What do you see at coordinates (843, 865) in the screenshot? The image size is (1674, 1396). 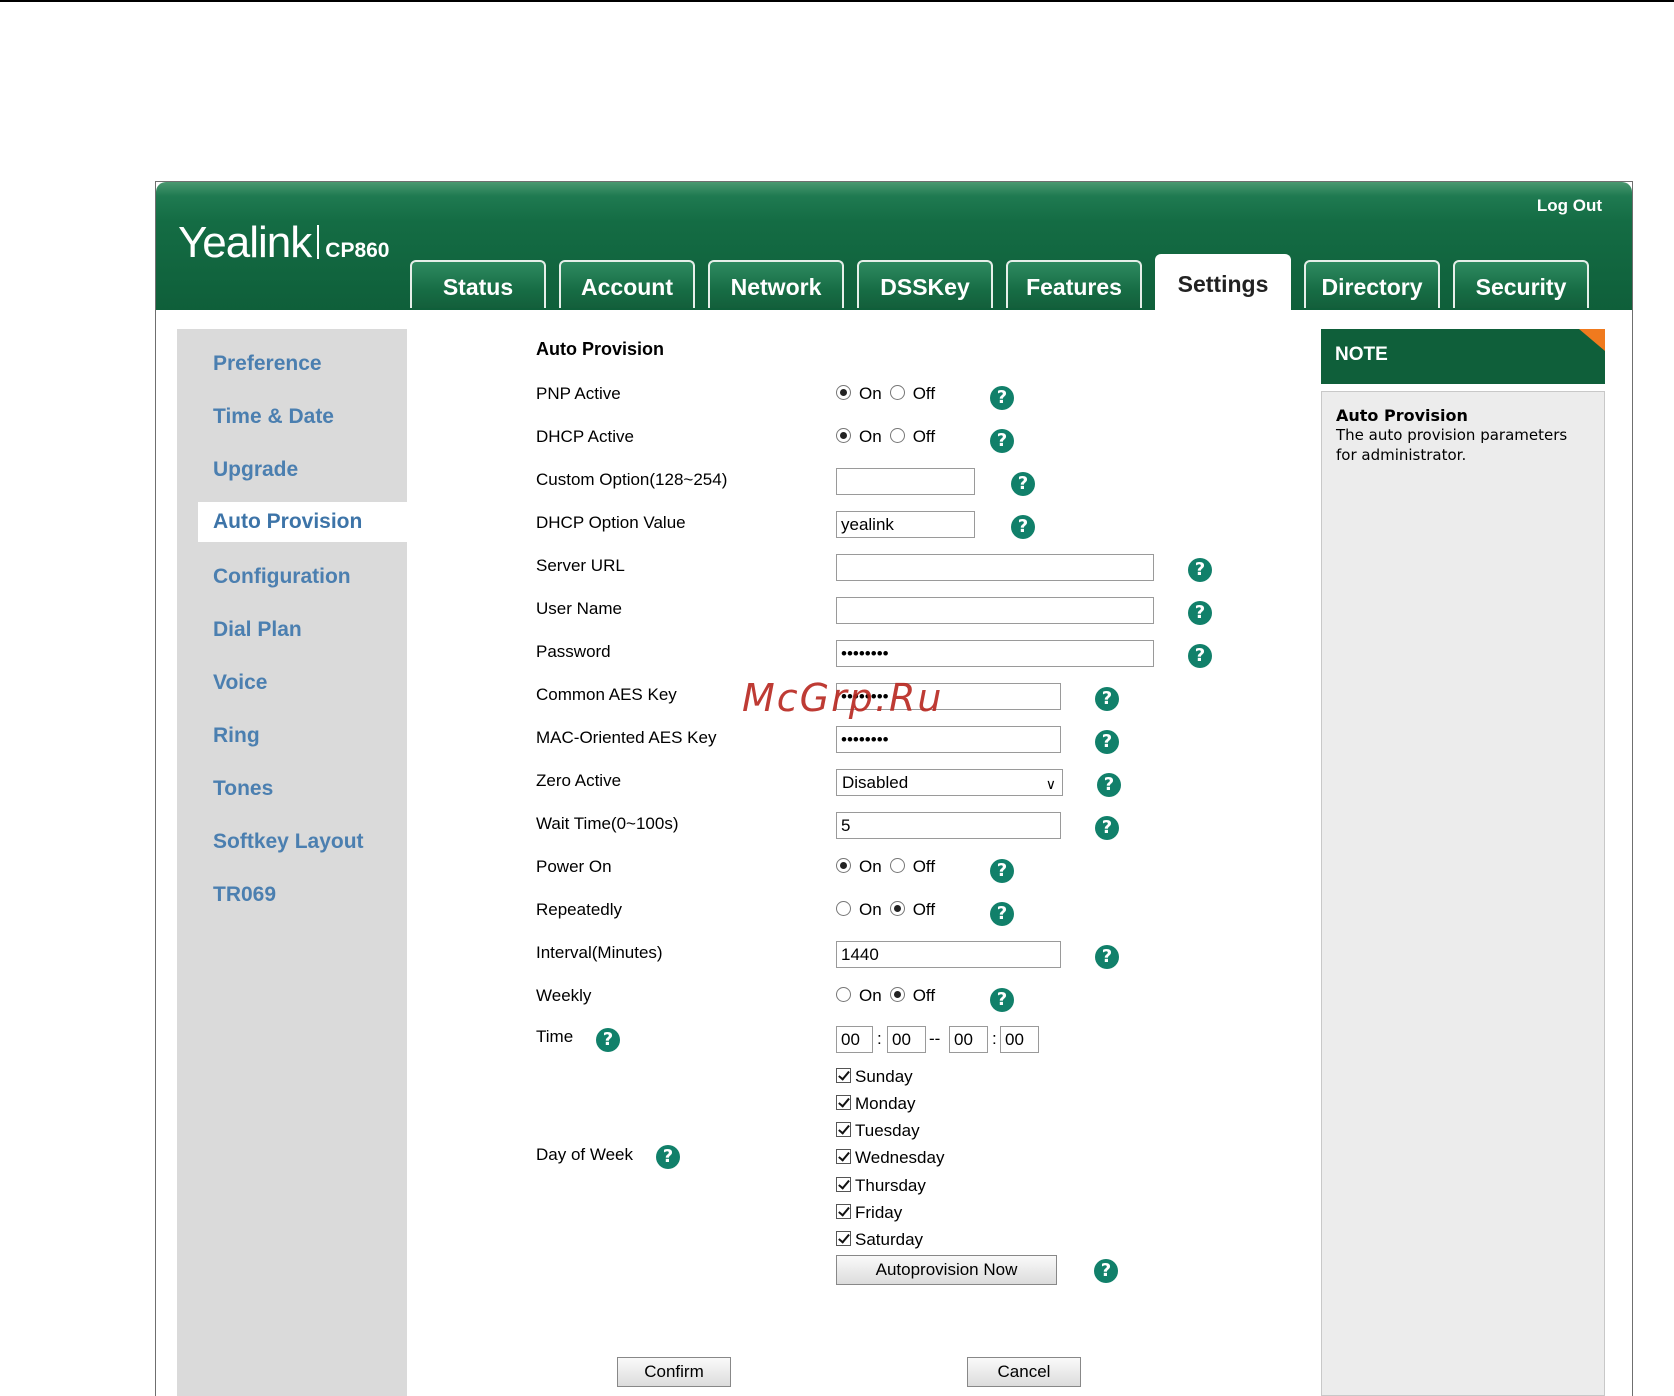 I see `power-on-on-radio` at bounding box center [843, 865].